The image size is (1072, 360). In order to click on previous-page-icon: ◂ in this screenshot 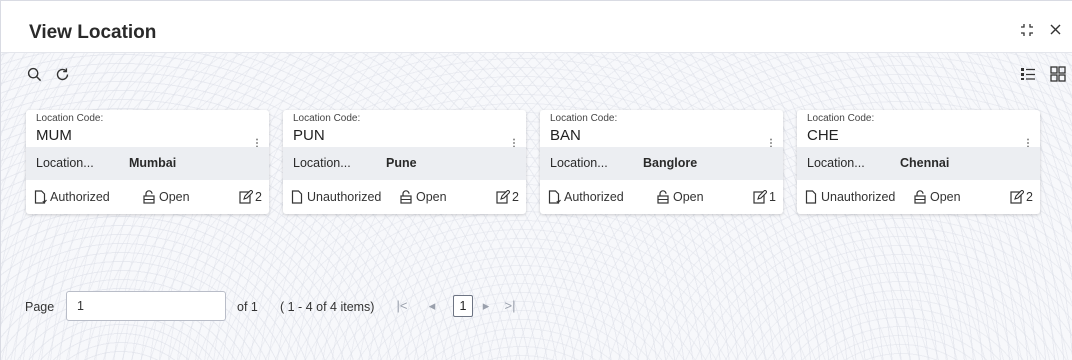, I will do `click(432, 306)`.